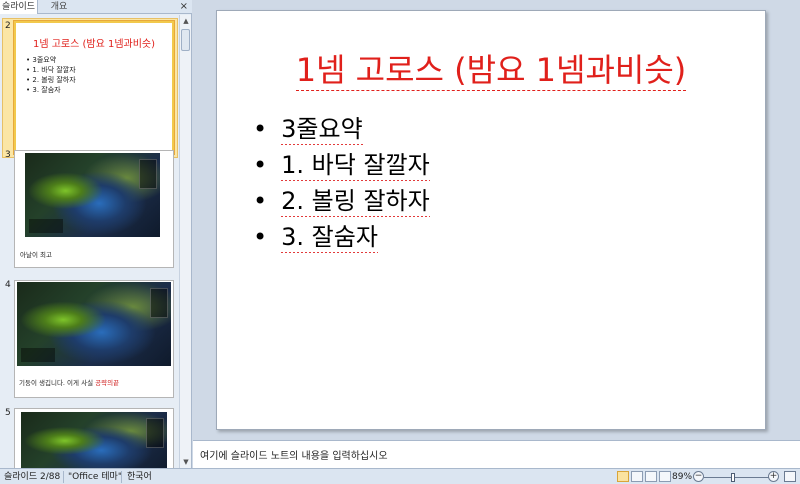  I want to click on reading-view-icon, so click(651, 476).